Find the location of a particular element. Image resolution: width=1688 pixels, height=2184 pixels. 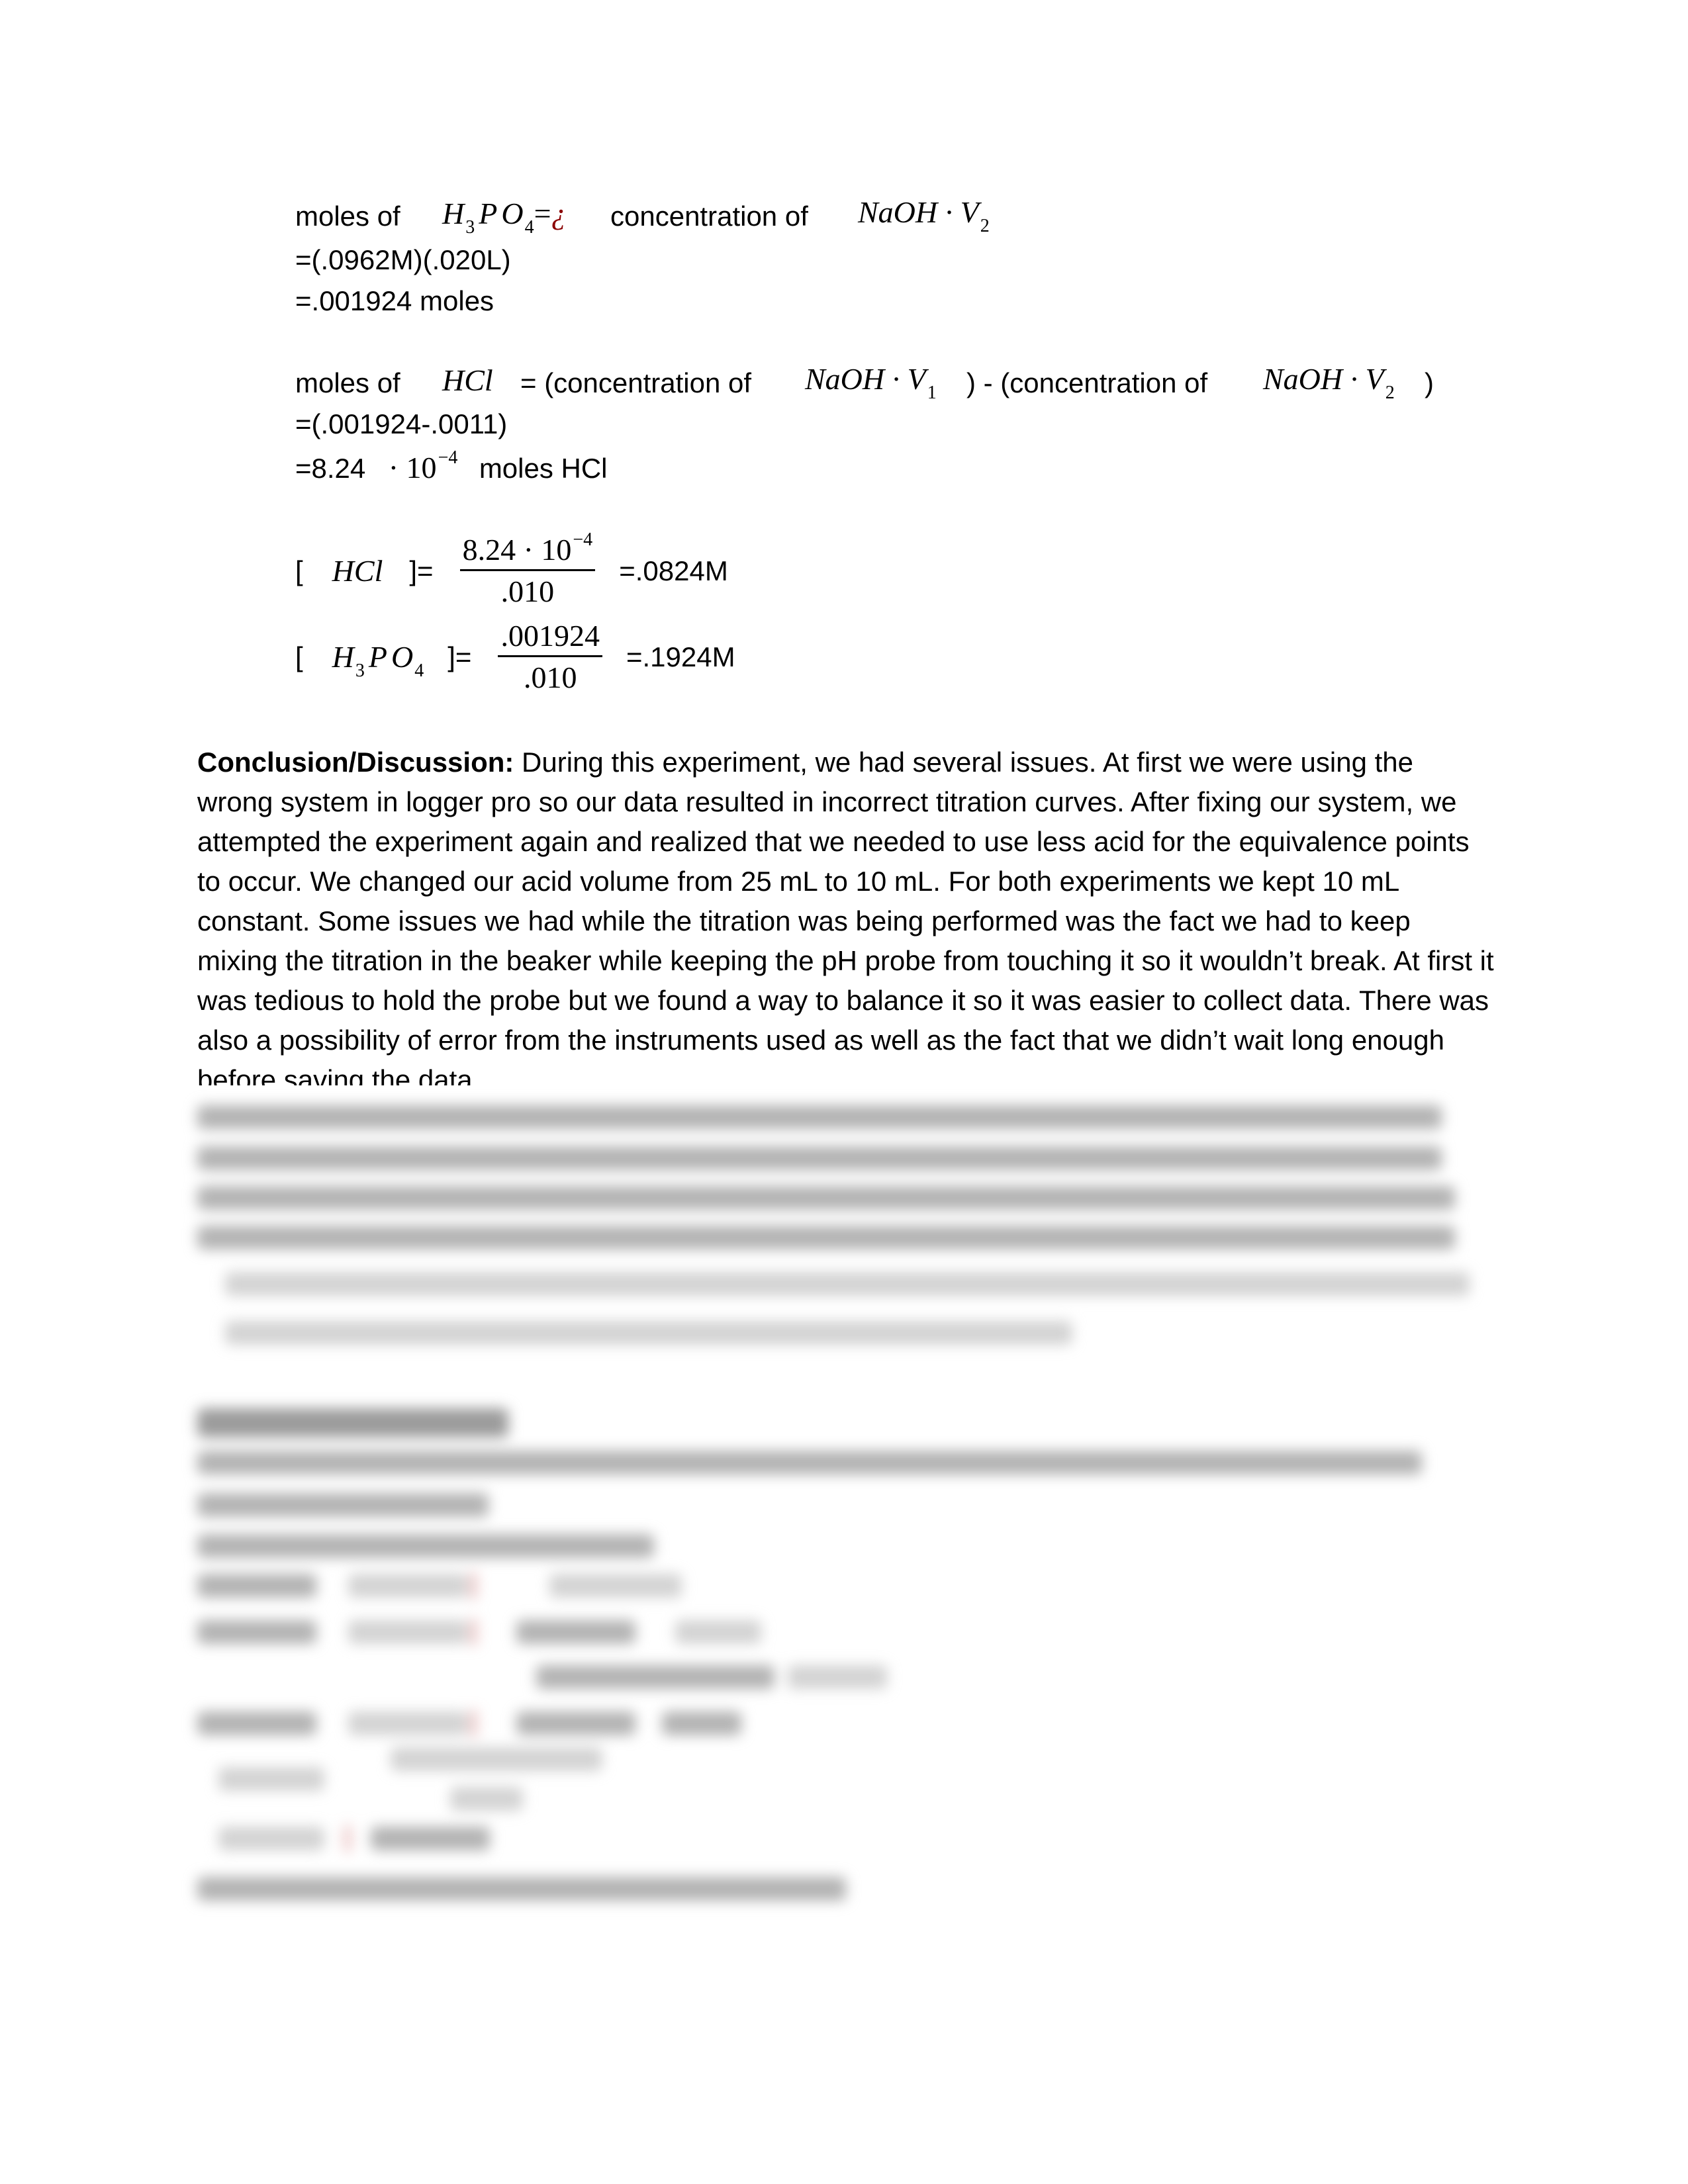

blurred-heading is located at coordinates (352, 1422).